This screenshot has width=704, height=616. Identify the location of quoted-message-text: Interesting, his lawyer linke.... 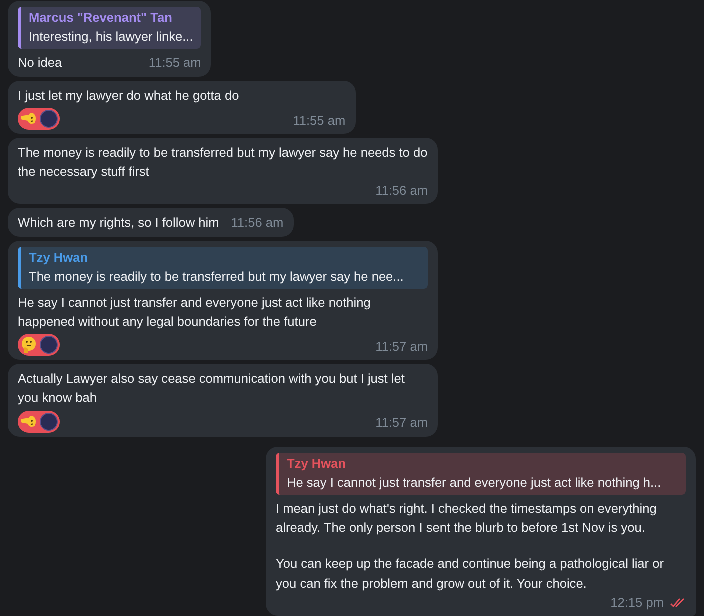
(111, 37).